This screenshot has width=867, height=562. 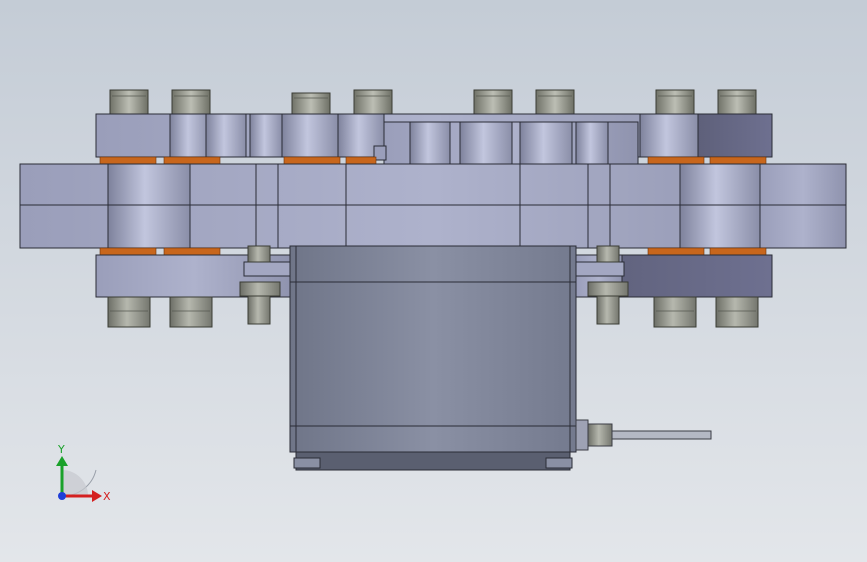 I want to click on y-axis-label: Y, so click(x=61, y=449).